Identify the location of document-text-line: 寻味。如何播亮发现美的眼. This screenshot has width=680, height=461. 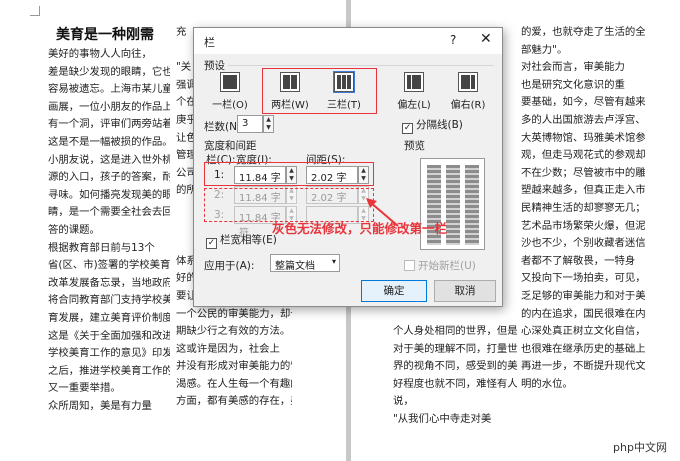
(109, 194).